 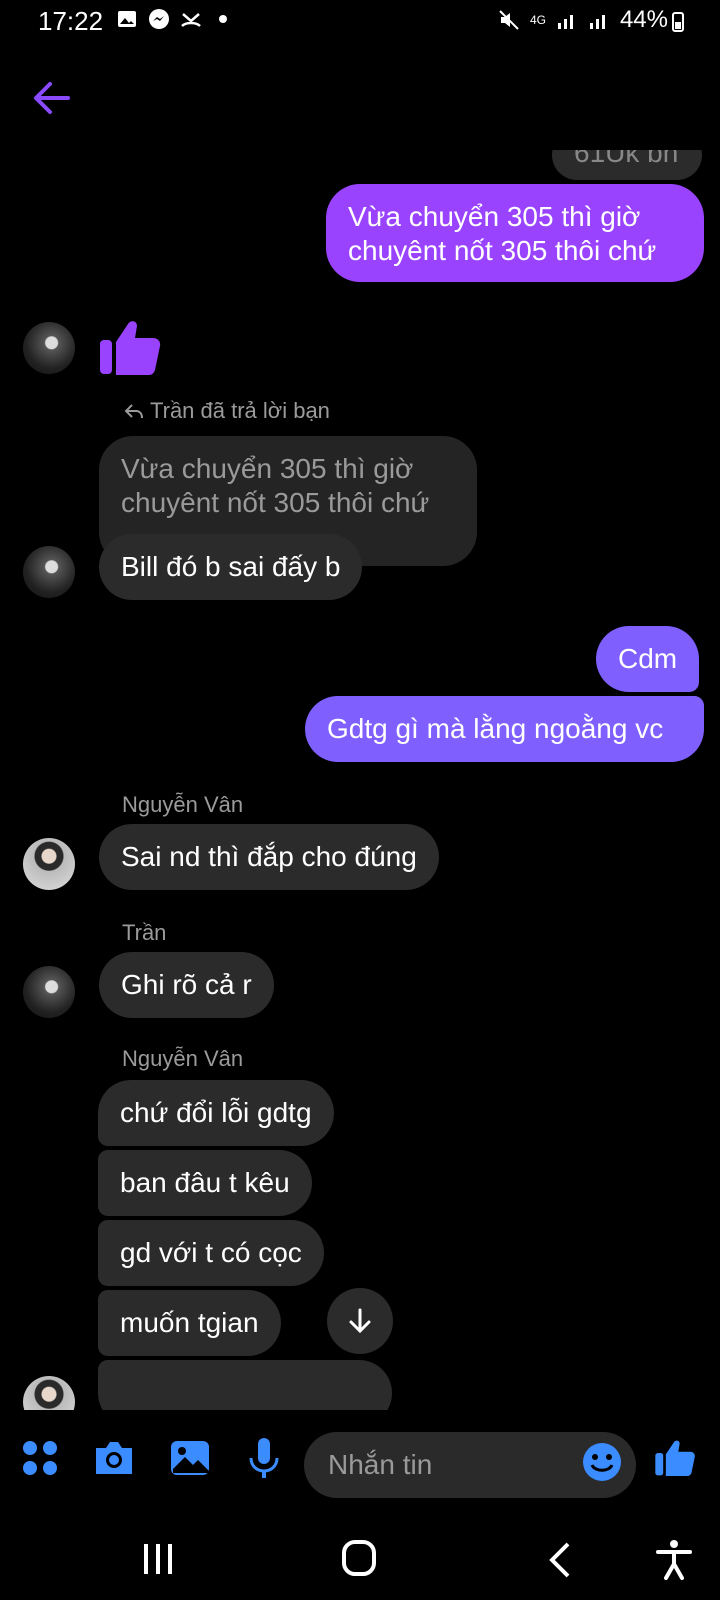 I want to click on back-nav-button, so click(x=562, y=1560).